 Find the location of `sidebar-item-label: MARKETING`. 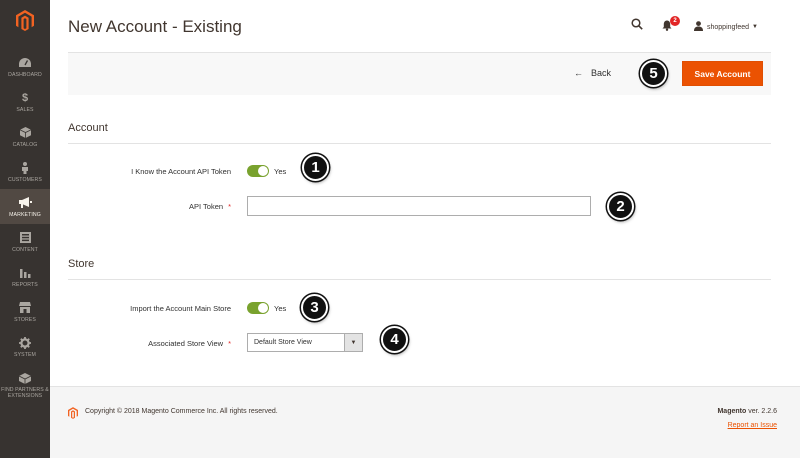

sidebar-item-label: MARKETING is located at coordinates (25, 214).